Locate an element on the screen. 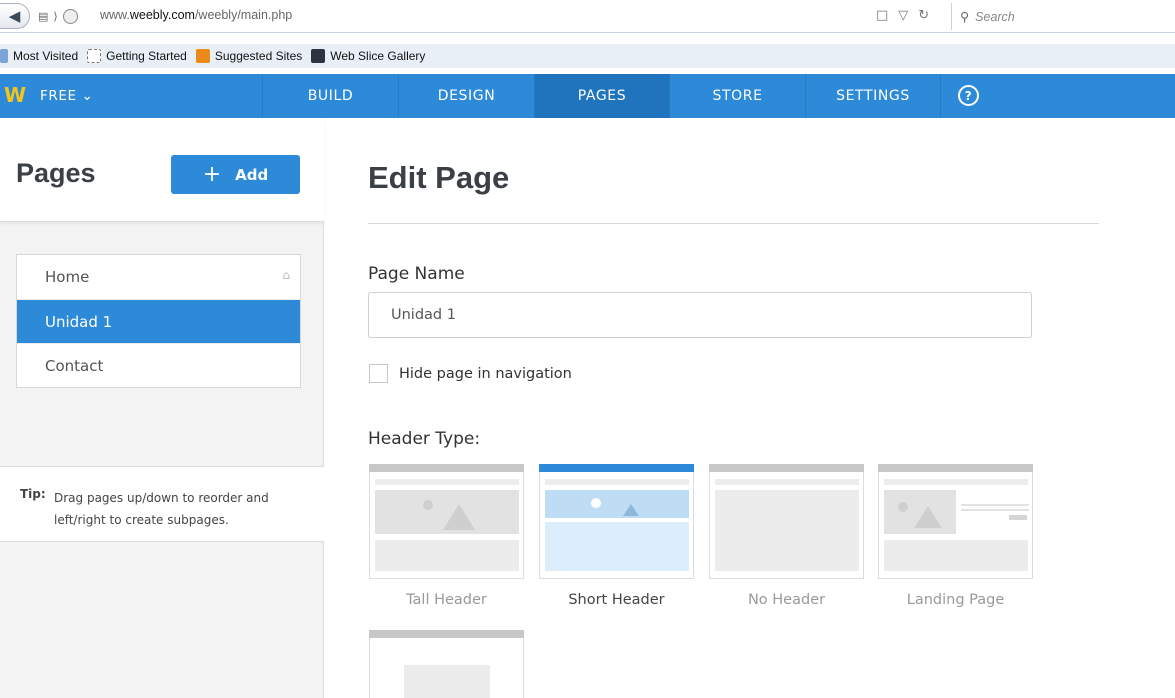 This screenshot has width=1175, height=698. page-item-contact: Contact is located at coordinates (158, 365).